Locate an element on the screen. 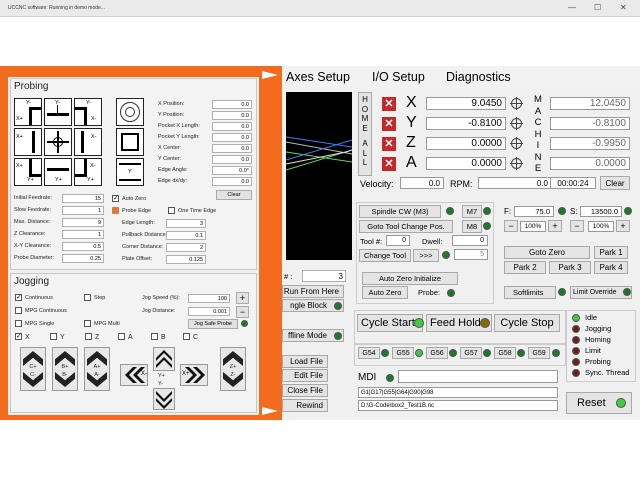 The height and width of the screenshot is (480, 640). dro-a-work: 0.0000 is located at coordinates (466, 163).